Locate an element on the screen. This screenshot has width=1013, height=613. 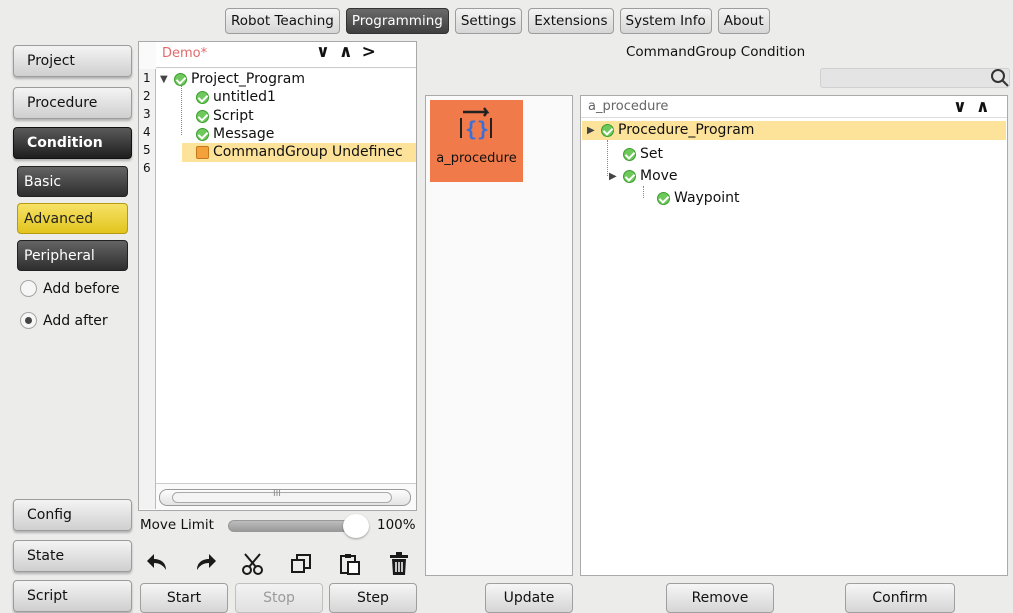
search-icon is located at coordinates (1000, 80).